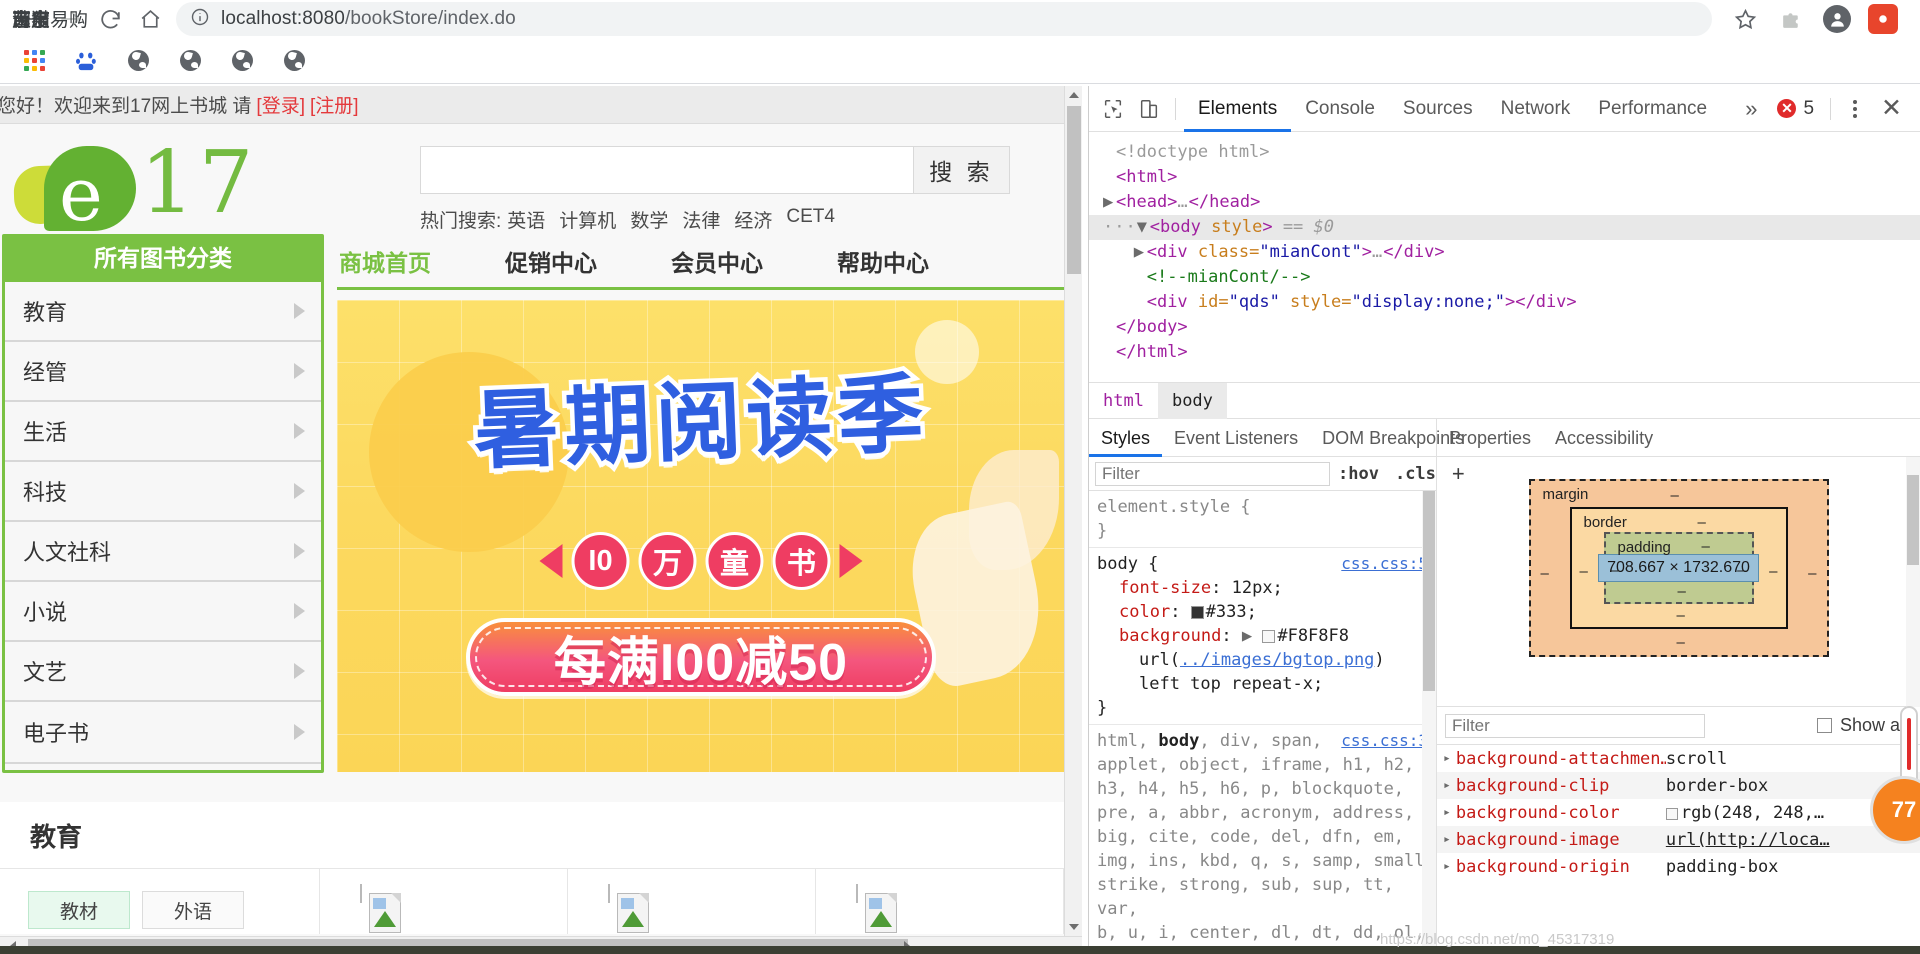 The height and width of the screenshot is (954, 1920). I want to click on expand-shorthand-icon: ▶, so click(1247, 636).